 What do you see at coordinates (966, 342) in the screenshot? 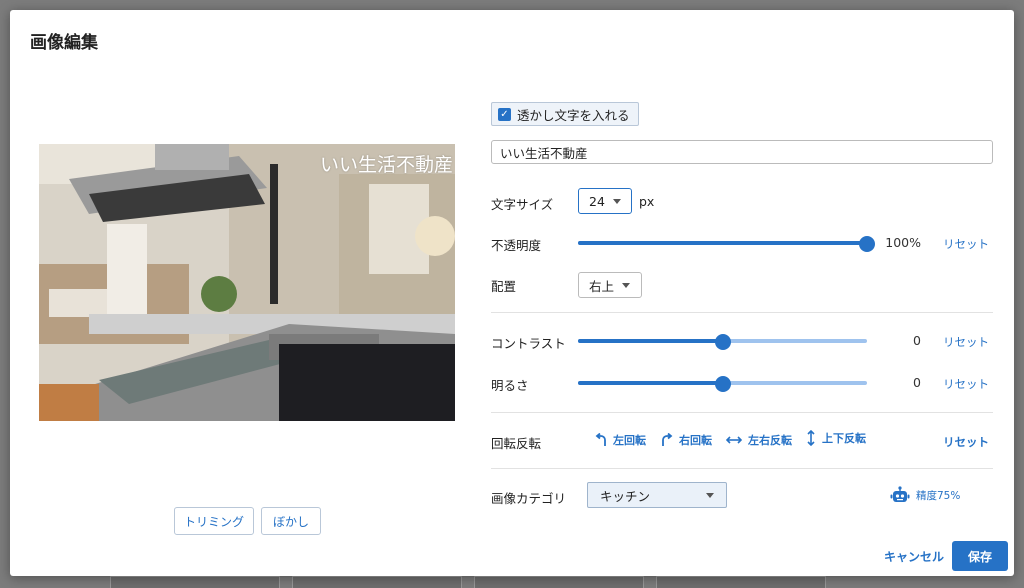
I see `contrast-reset-link: リセット` at bounding box center [966, 342].